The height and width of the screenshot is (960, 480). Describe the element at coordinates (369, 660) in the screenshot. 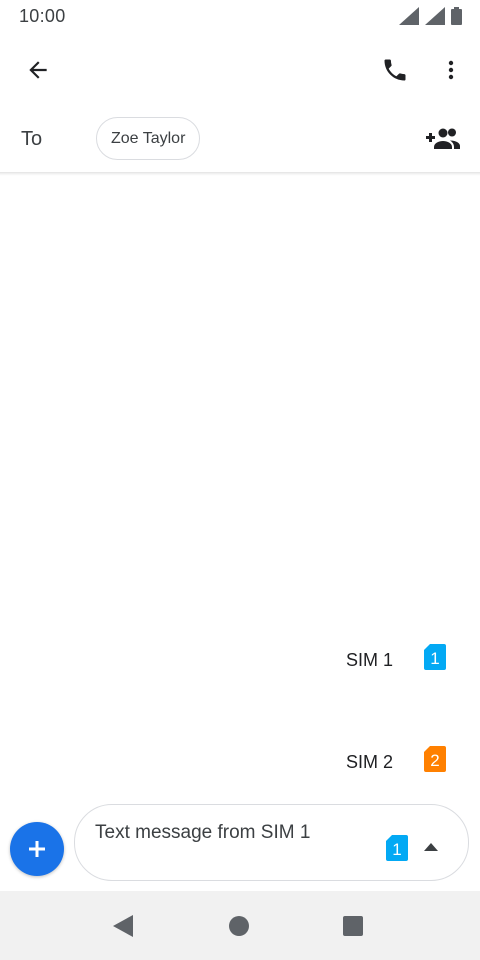

I see `sim-option-label: SIM 1` at that location.